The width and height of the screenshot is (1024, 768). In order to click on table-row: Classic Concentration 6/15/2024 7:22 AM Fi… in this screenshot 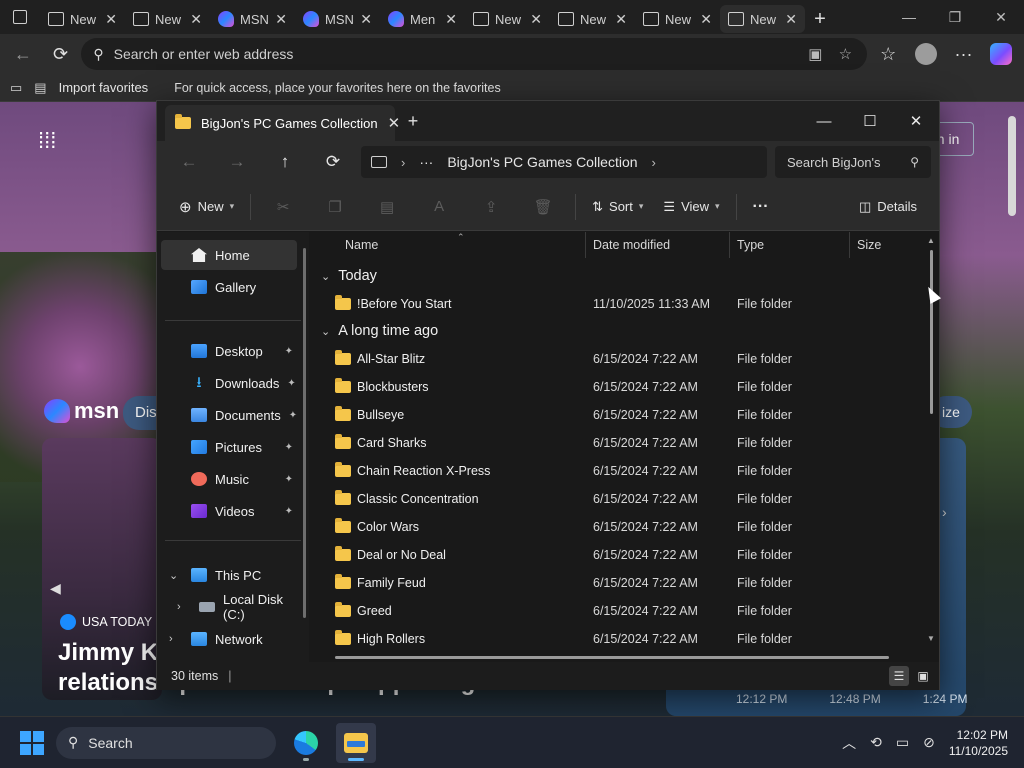, I will do `click(620, 499)`.